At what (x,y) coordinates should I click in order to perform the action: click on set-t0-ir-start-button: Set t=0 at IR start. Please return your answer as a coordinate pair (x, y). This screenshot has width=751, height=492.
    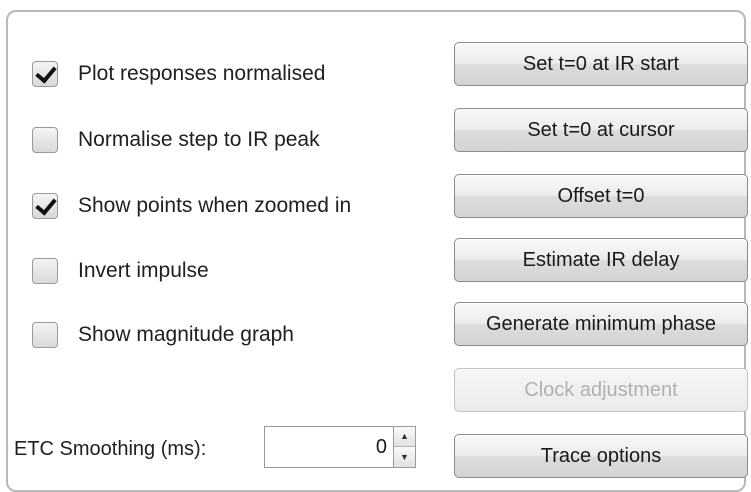
    Looking at the image, I should click on (601, 64).